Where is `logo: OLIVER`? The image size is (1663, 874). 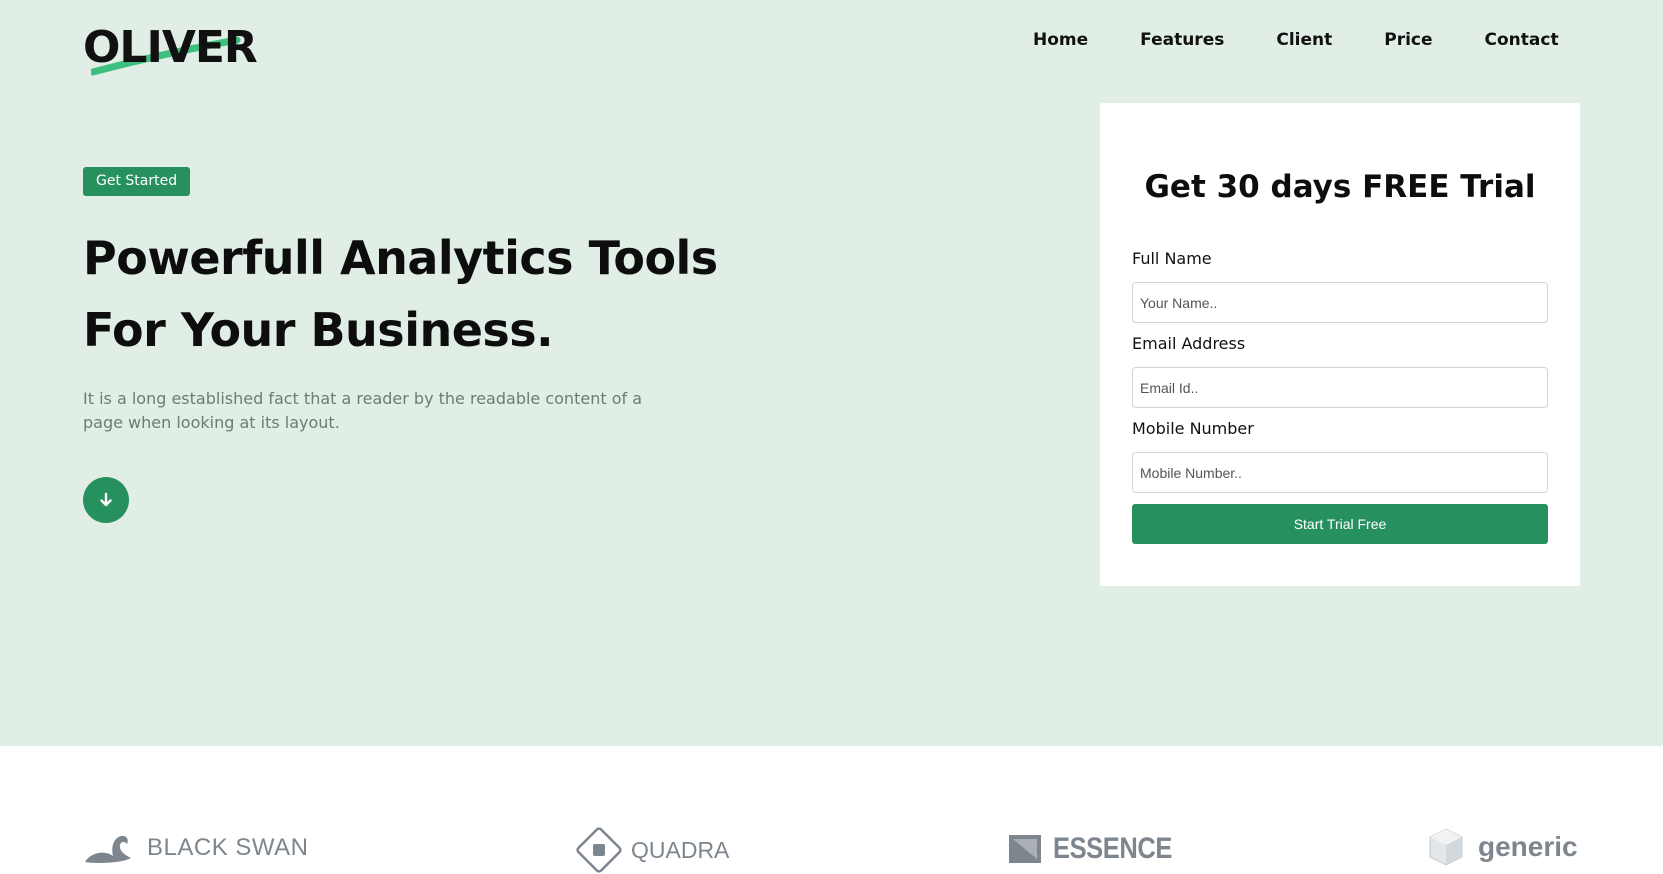
logo: OLIVER is located at coordinates (170, 48).